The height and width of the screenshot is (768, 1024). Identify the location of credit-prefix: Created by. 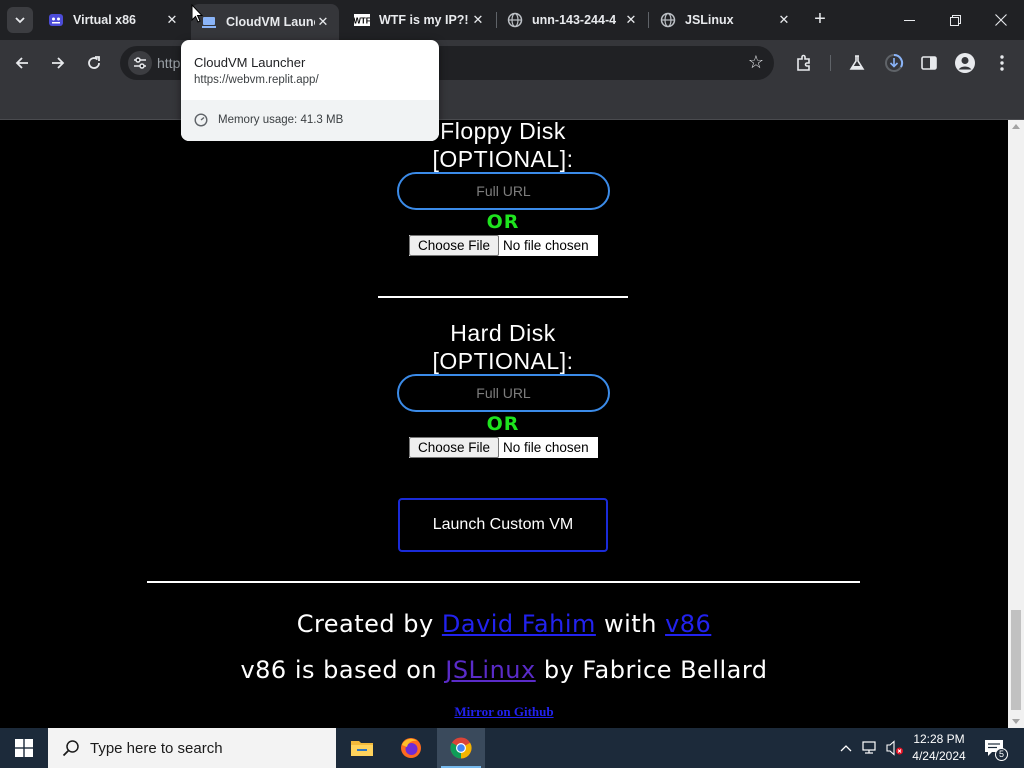
(369, 624).